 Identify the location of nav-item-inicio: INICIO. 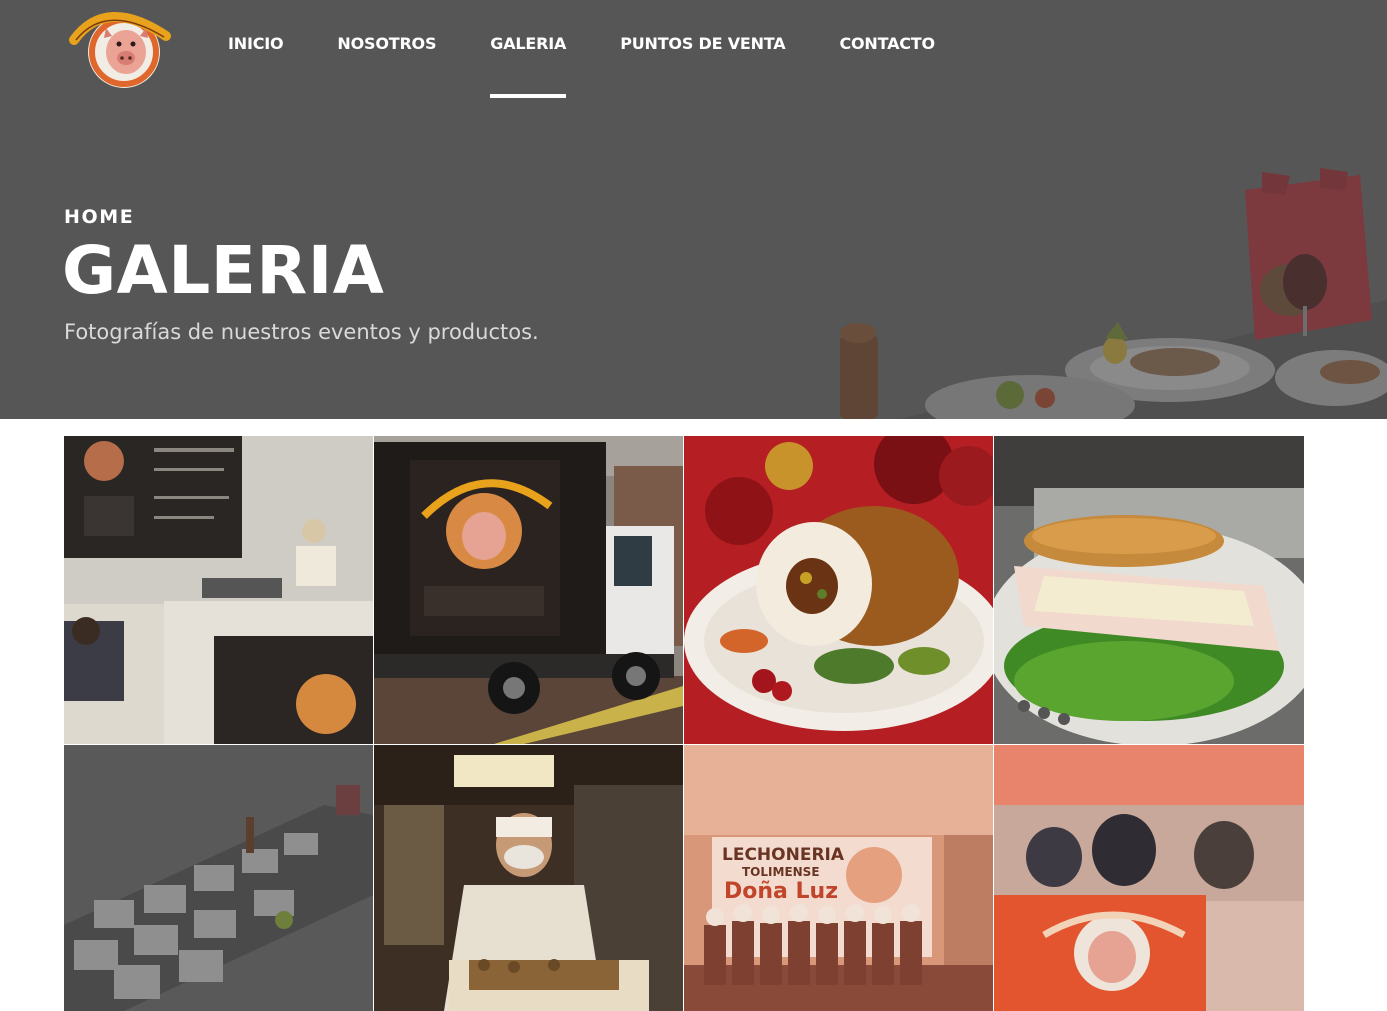
(256, 43).